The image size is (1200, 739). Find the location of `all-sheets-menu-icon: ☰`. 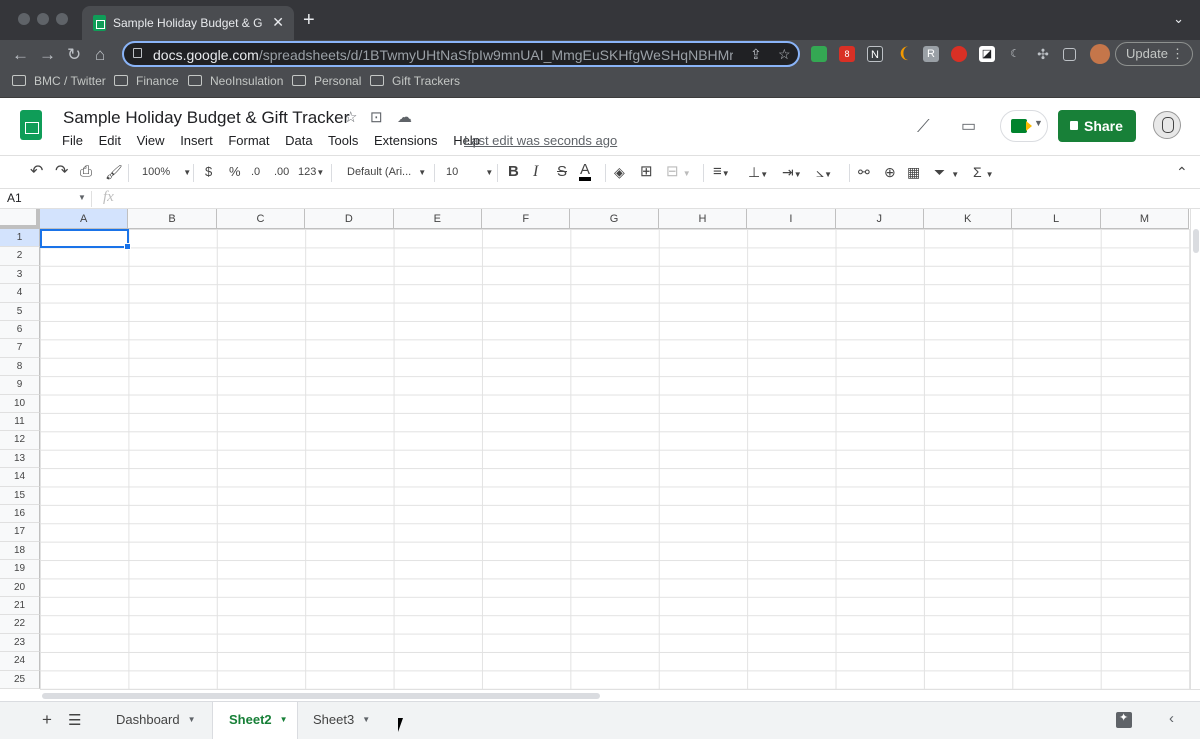

all-sheets-menu-icon: ☰ is located at coordinates (74, 720).